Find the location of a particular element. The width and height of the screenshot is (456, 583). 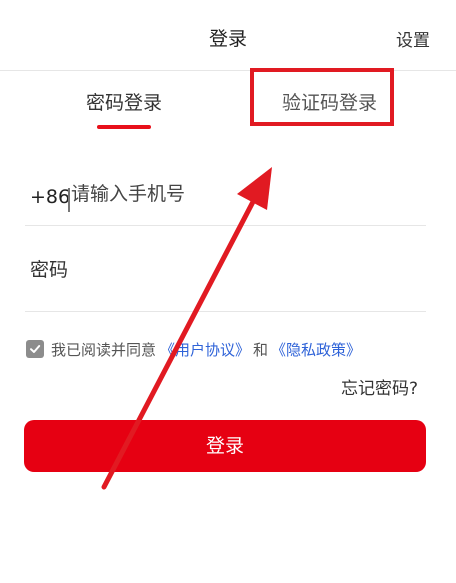

tab-password-login: 密码登录 is located at coordinates (124, 101).